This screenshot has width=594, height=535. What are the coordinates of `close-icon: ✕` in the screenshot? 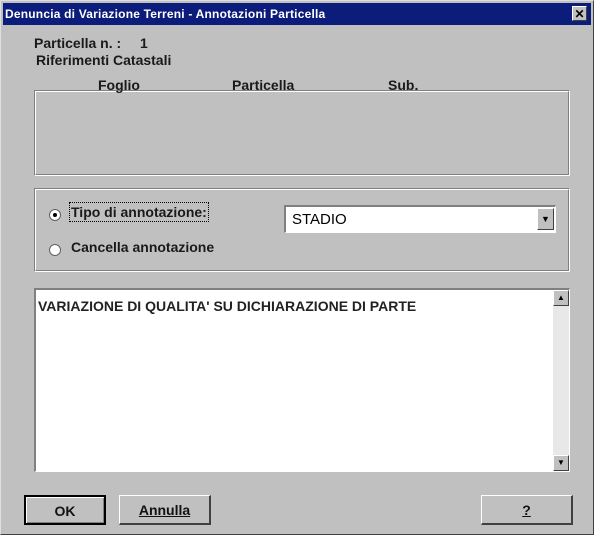 It's located at (579, 14).